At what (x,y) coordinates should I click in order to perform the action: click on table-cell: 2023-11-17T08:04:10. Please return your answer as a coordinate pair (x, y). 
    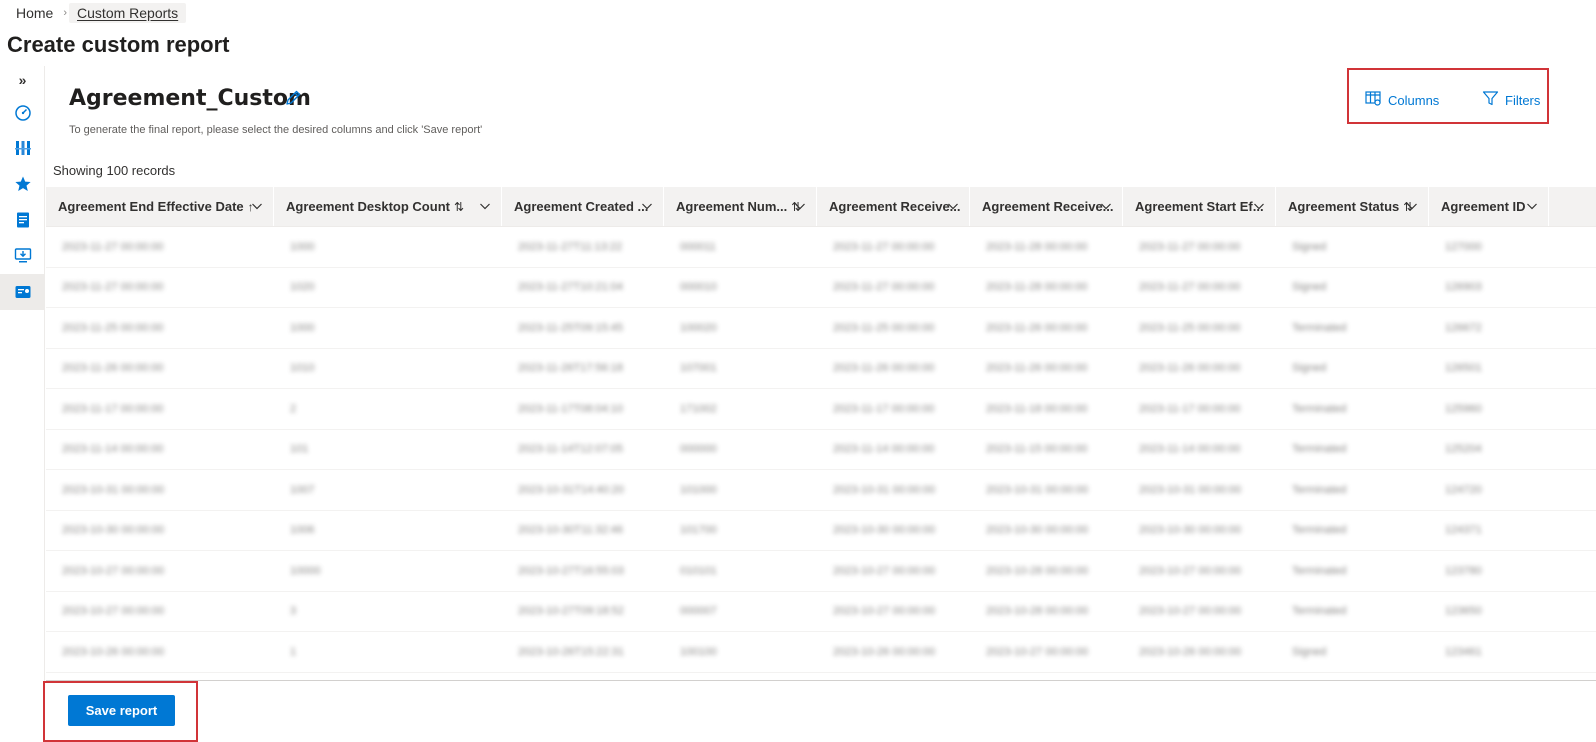
    Looking at the image, I should click on (570, 408).